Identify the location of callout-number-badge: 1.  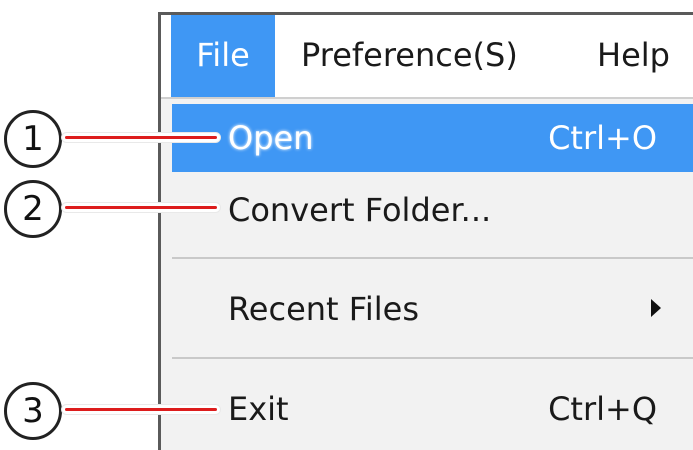
(33, 139).